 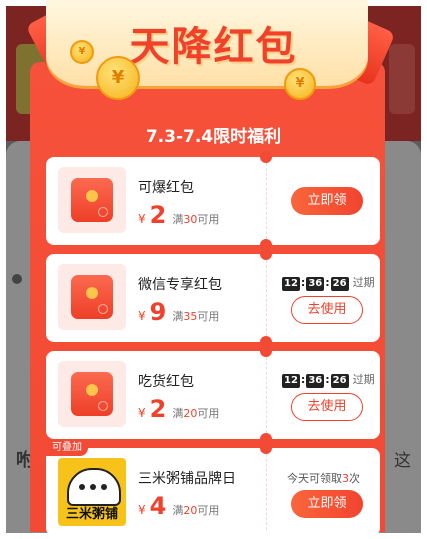 I want to click on background-text-right: 这, so click(x=402, y=461).